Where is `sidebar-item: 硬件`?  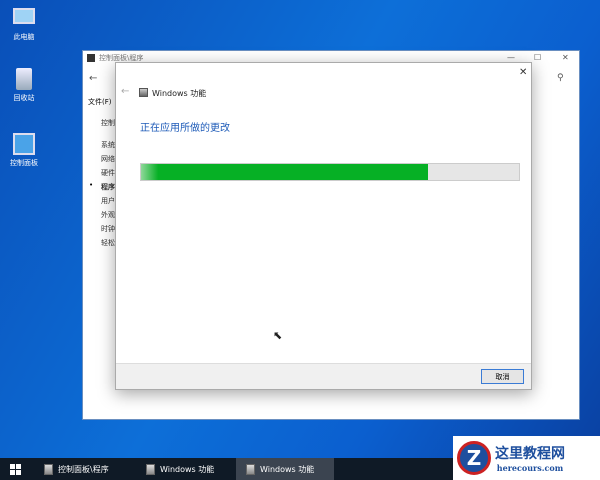
sidebar-item: 硬件 is located at coordinates (108, 173).